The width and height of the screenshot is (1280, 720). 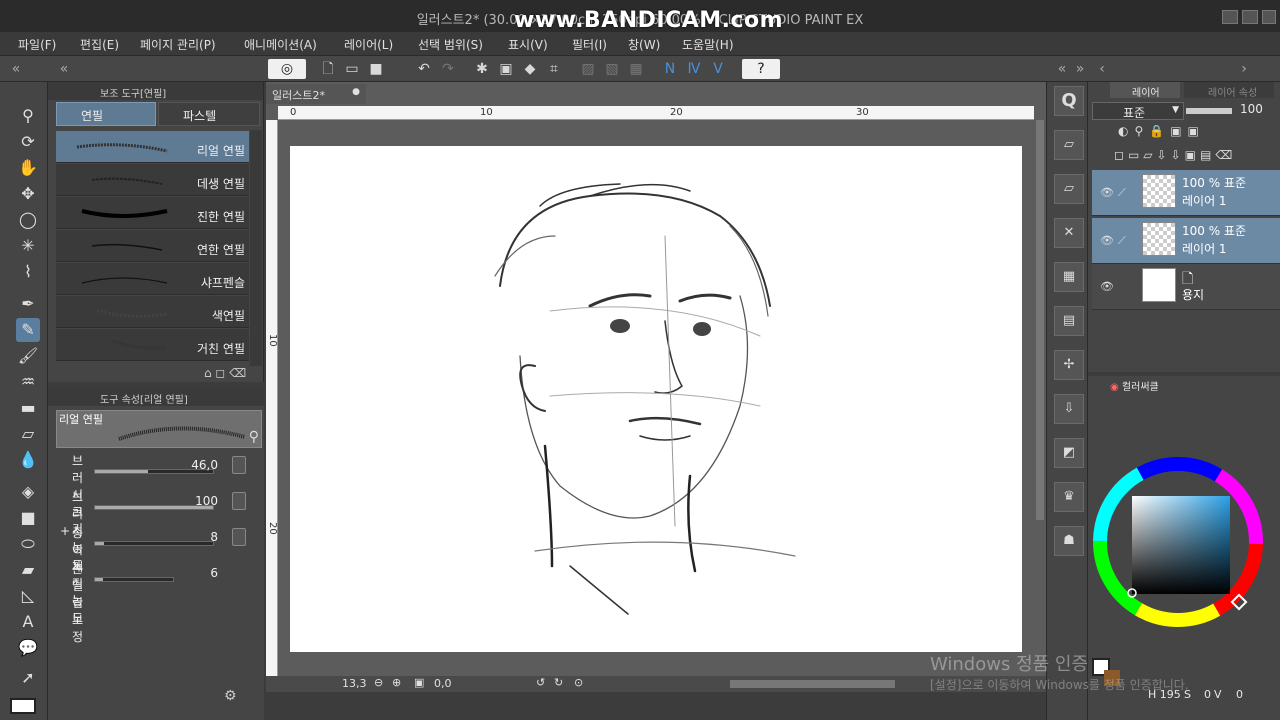 I want to click on pencil-icon: ✎, so click(x=28, y=330).